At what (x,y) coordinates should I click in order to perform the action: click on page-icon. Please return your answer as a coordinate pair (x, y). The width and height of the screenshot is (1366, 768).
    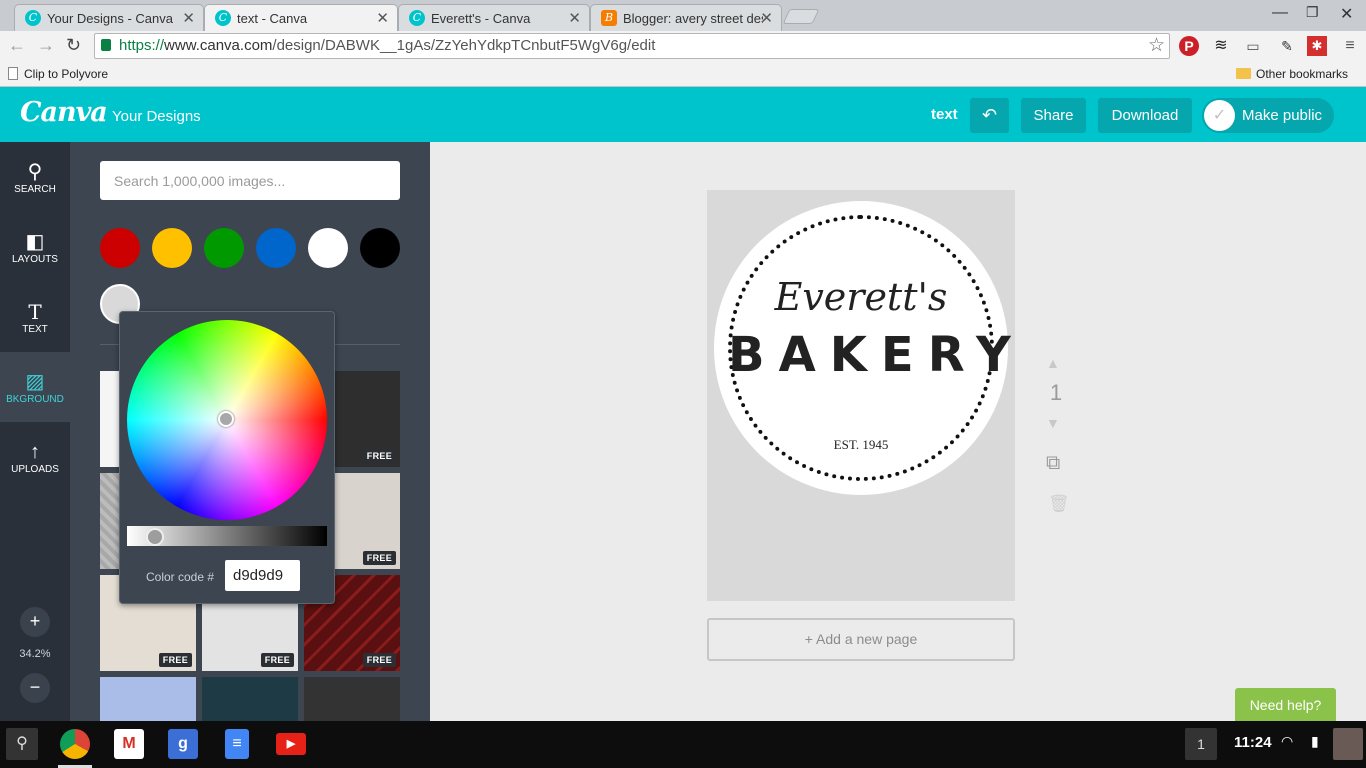
    Looking at the image, I should click on (13, 73).